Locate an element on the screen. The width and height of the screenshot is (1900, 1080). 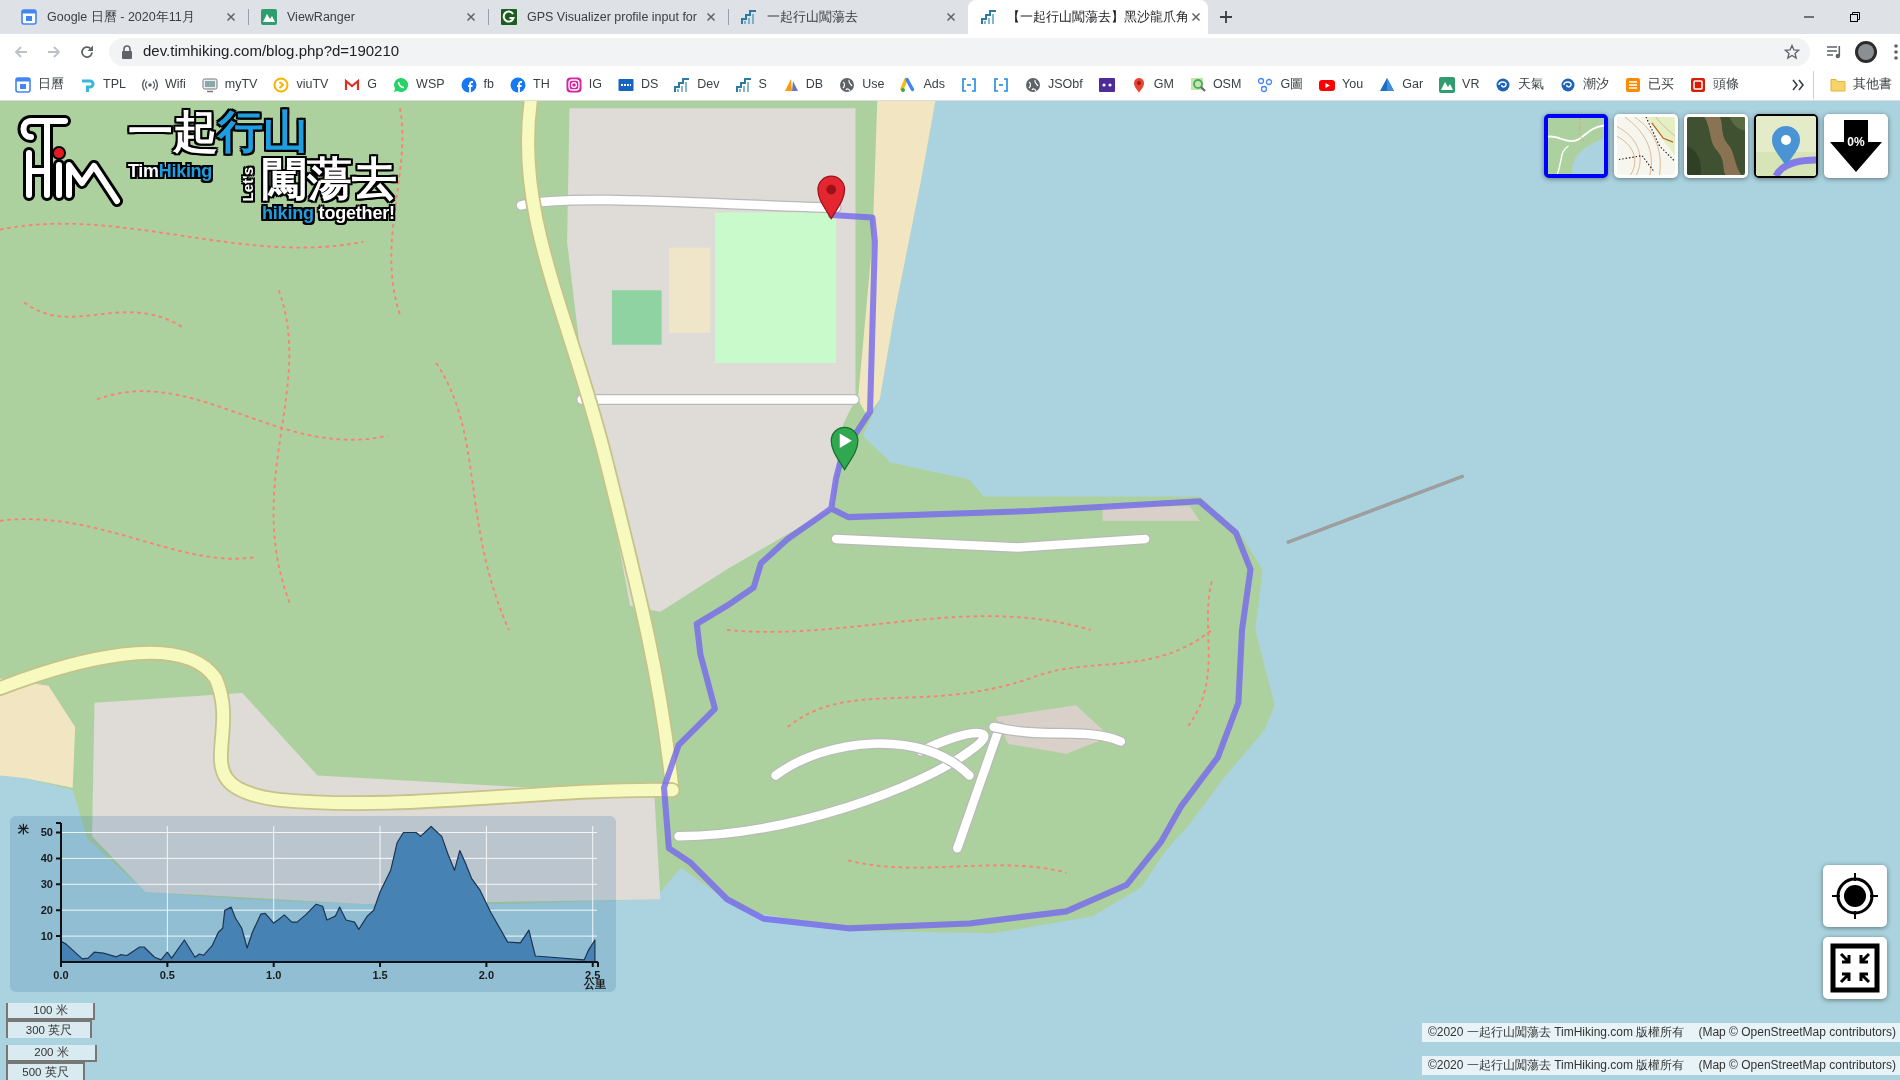
browser-tab: GPS Visualizer profile input for is located at coordinates (608, 17).